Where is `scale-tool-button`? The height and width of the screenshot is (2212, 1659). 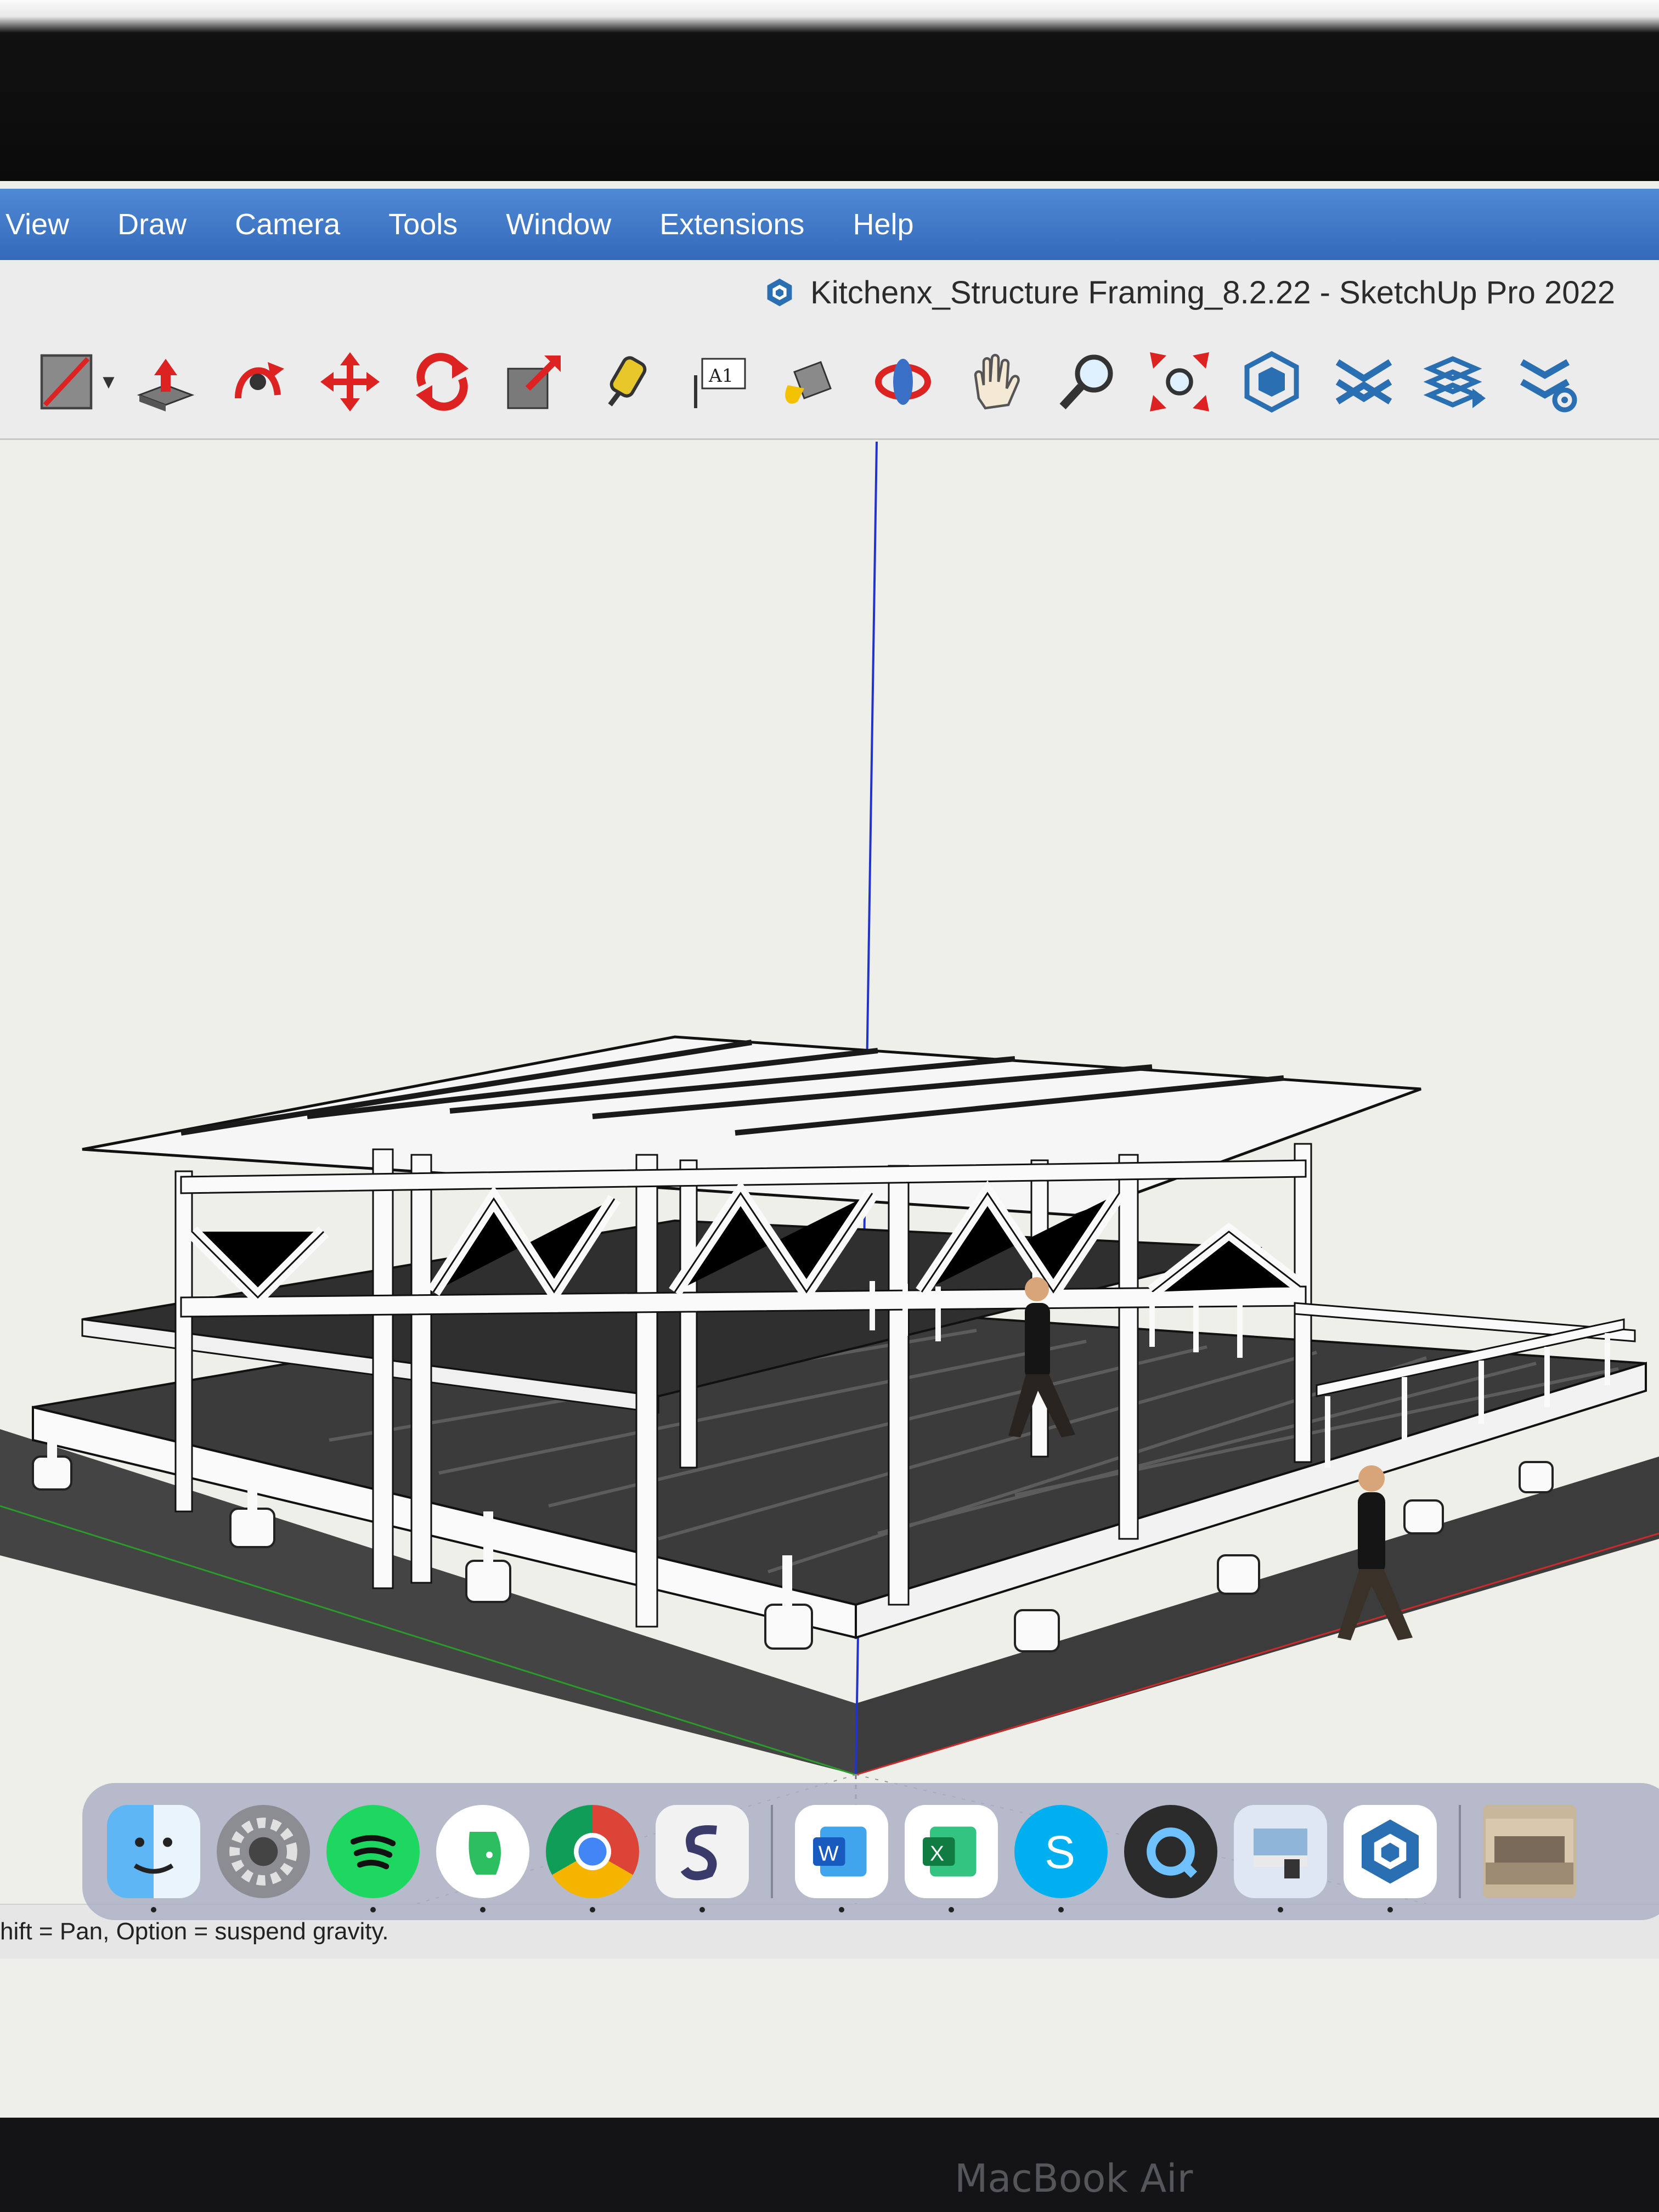 scale-tool-button is located at coordinates (534, 382).